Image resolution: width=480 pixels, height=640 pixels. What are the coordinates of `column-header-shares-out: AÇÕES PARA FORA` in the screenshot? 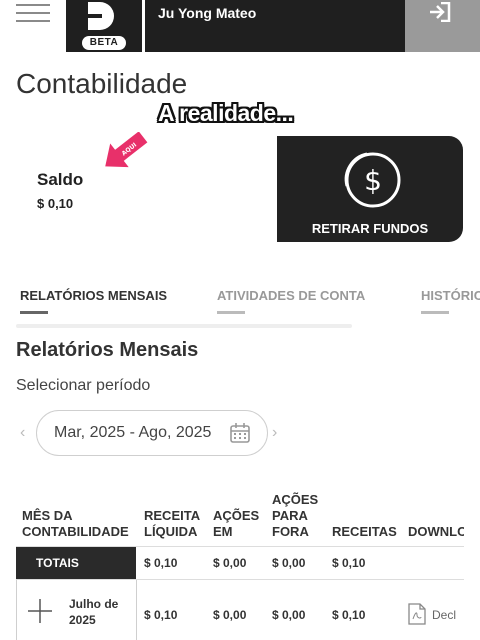 It's located at (295, 515).